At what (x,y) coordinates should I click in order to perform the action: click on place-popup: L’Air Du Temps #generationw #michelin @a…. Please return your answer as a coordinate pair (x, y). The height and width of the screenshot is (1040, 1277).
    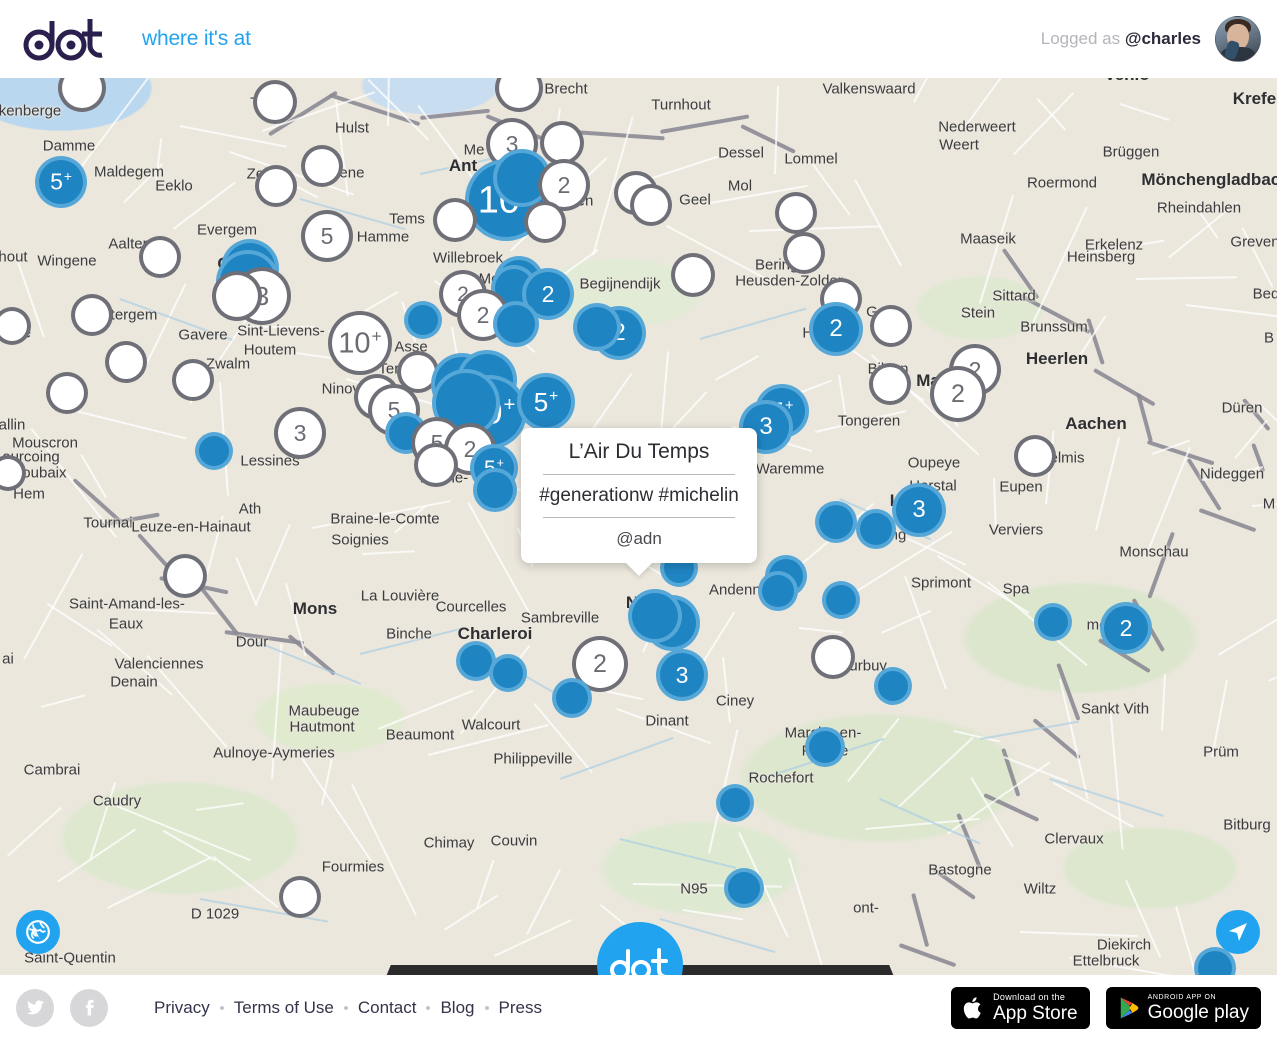
    Looking at the image, I should click on (639, 502).